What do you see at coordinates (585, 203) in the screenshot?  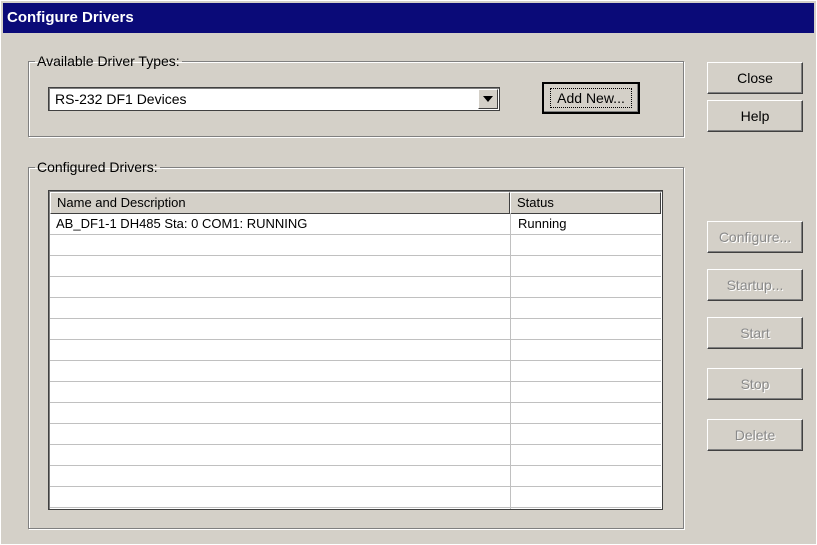 I see `column-header-status: Status` at bounding box center [585, 203].